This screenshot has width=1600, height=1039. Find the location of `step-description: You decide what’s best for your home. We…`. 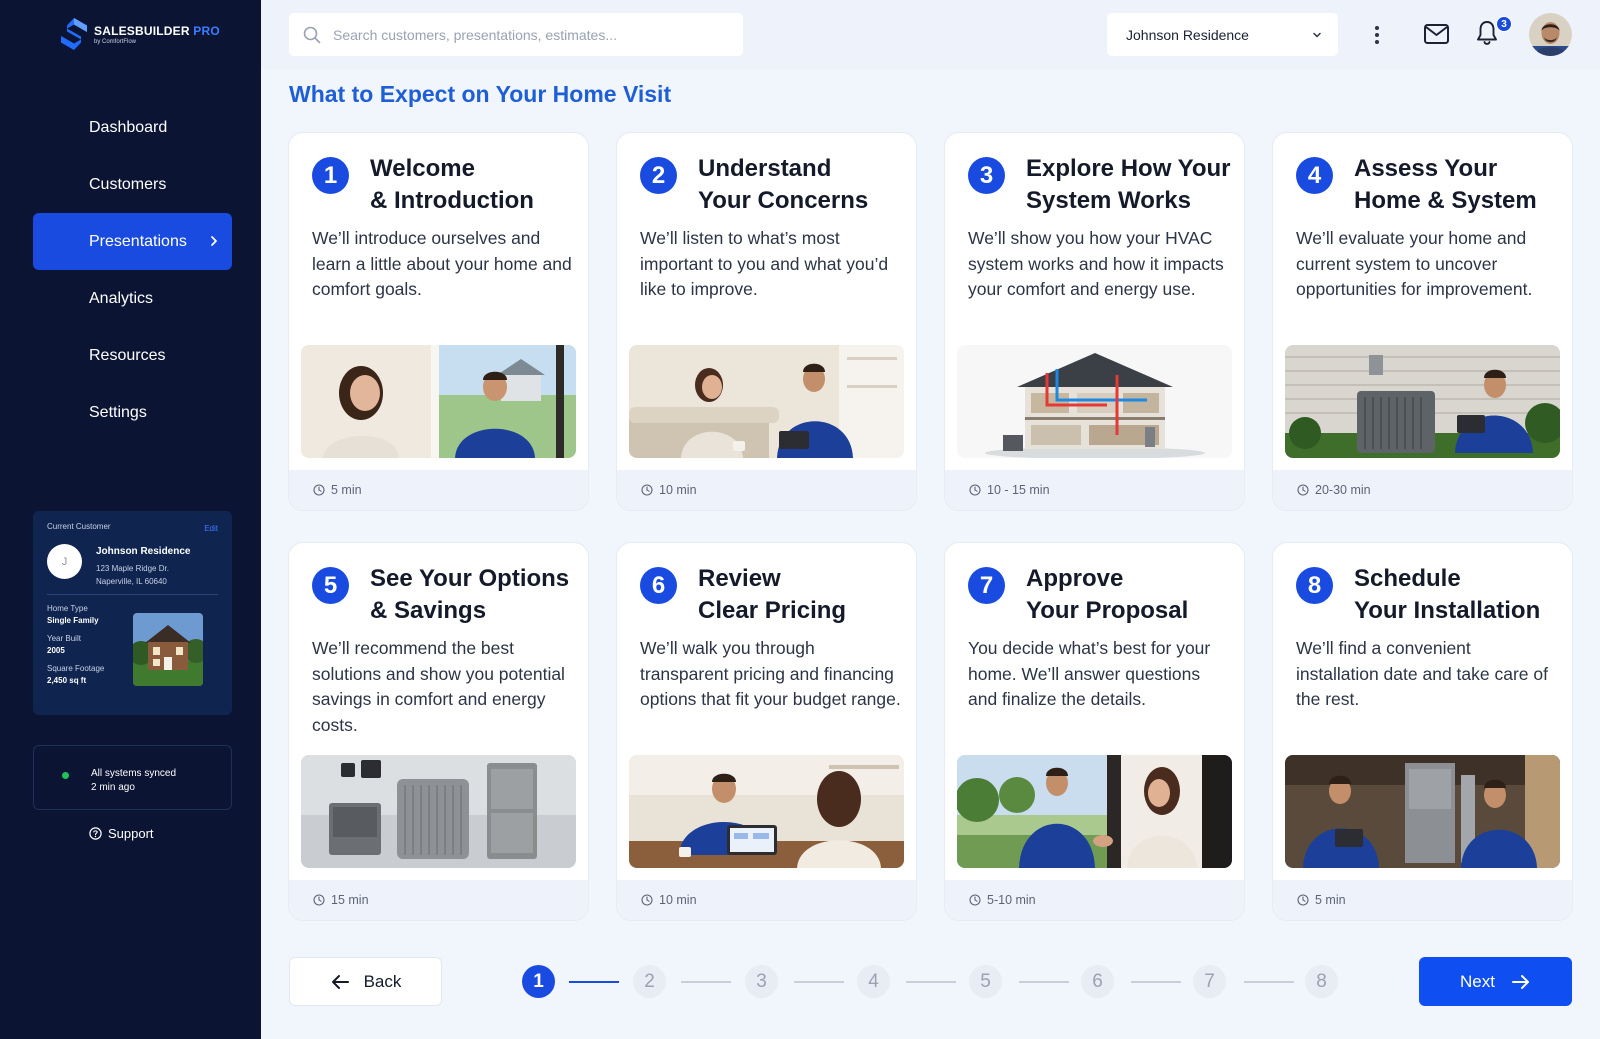

step-description: You decide what’s best for your home. We… is located at coordinates (1089, 673).